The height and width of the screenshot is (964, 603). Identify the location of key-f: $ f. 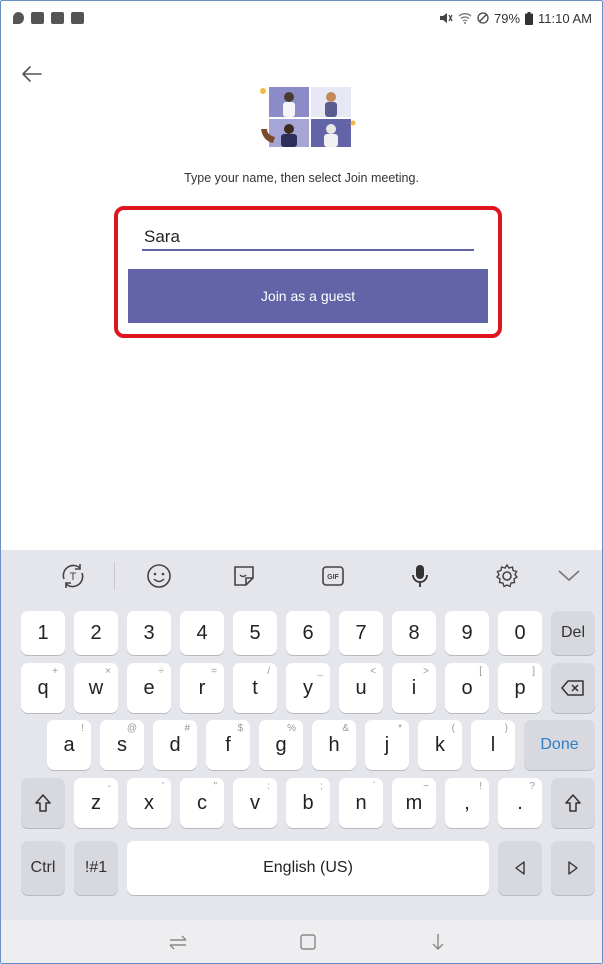
(228, 745).